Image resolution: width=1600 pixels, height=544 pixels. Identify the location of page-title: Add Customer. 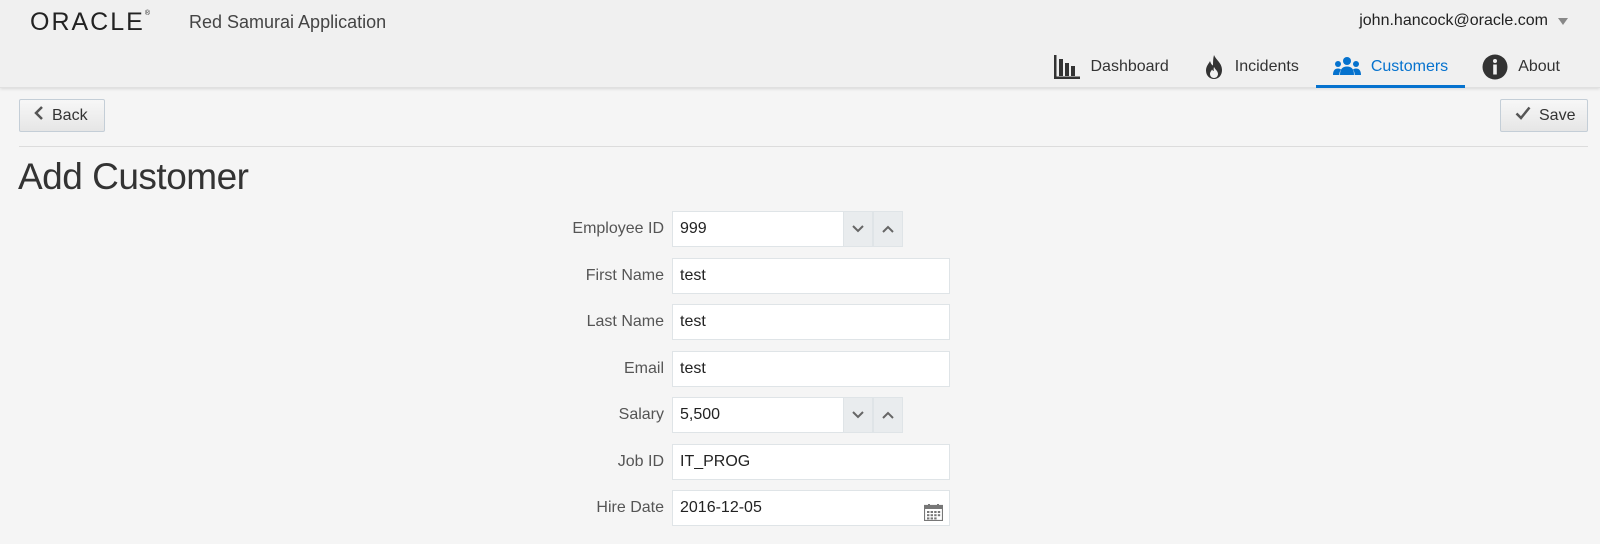
(133, 176).